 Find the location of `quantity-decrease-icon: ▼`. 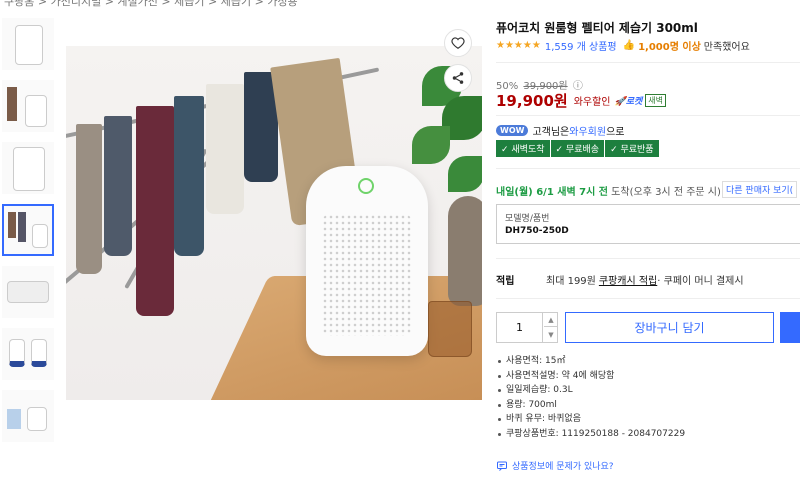

quantity-decrease-icon: ▼ is located at coordinates (551, 335).